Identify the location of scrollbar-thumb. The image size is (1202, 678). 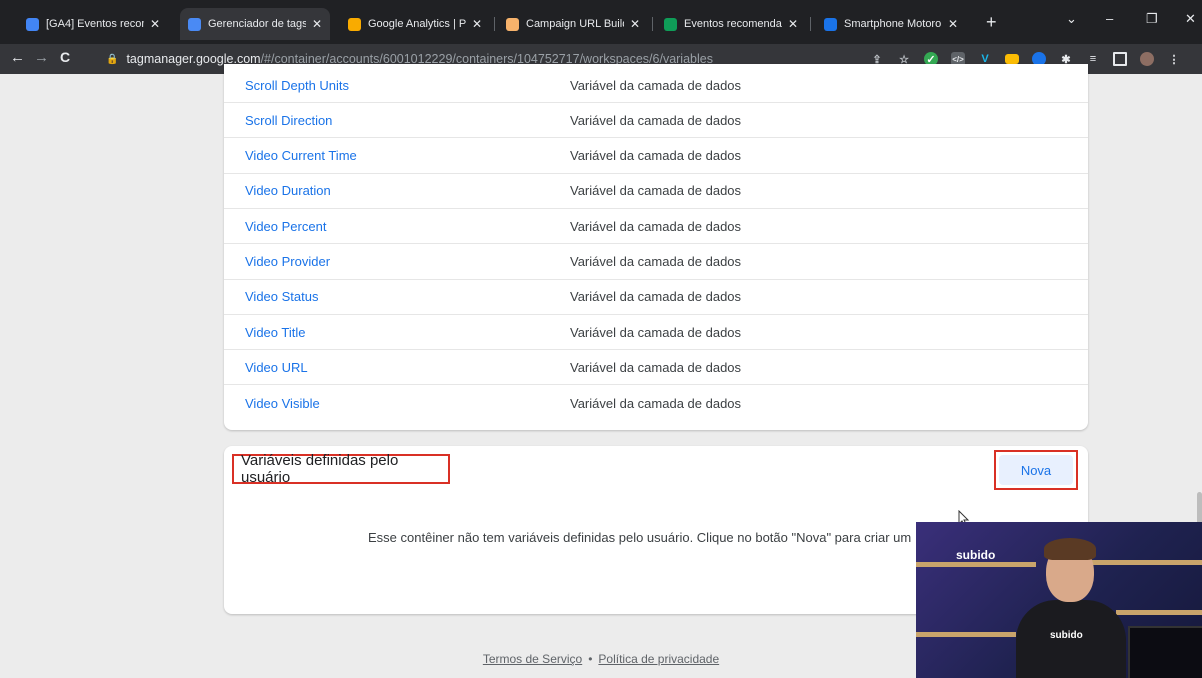
(1199, 508).